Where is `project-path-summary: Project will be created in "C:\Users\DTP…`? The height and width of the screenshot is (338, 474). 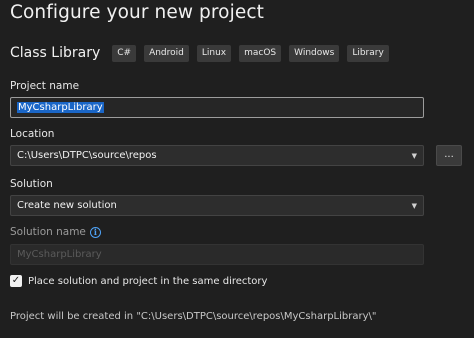
project-path-summary: Project will be created in "C:\Users\DTP… is located at coordinates (193, 316).